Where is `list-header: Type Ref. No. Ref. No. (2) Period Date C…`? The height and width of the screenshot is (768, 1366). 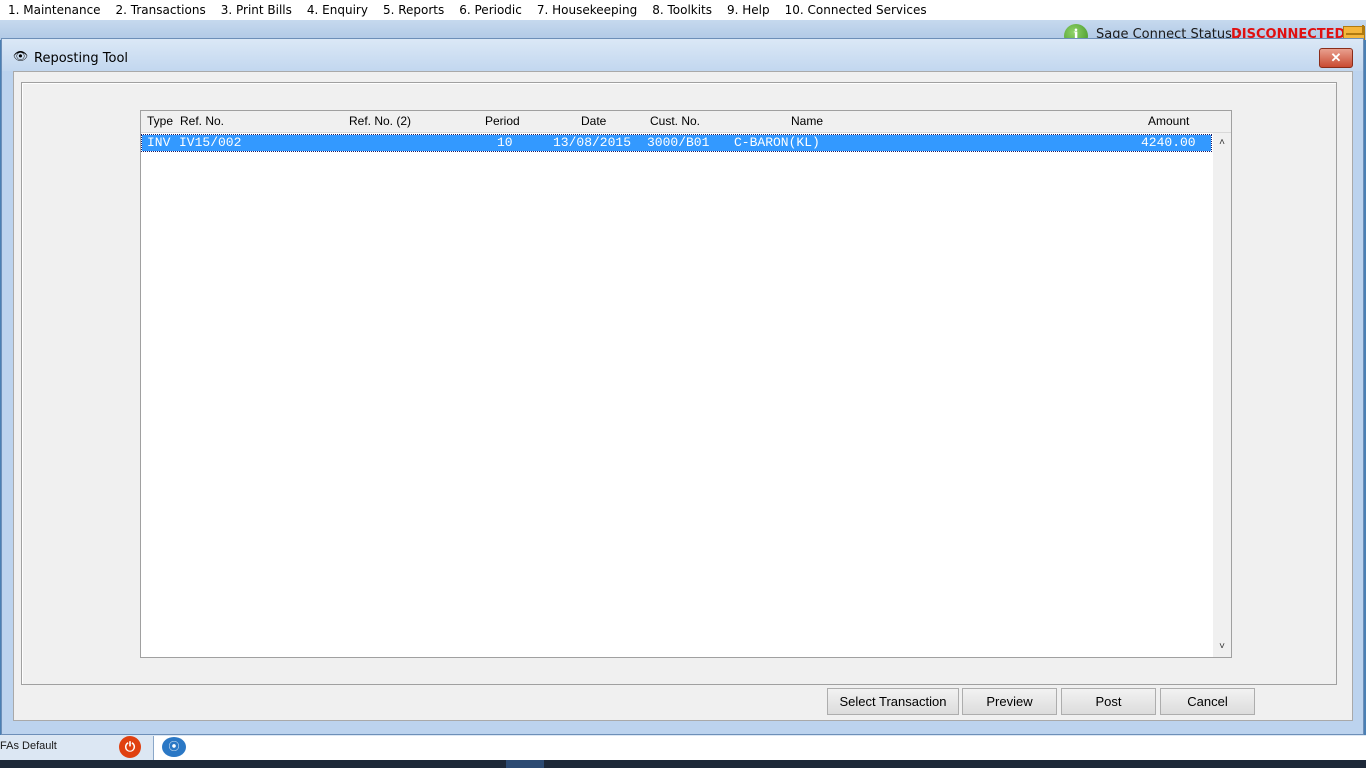 list-header: Type Ref. No. Ref. No. (2) Period Date C… is located at coordinates (686, 122).